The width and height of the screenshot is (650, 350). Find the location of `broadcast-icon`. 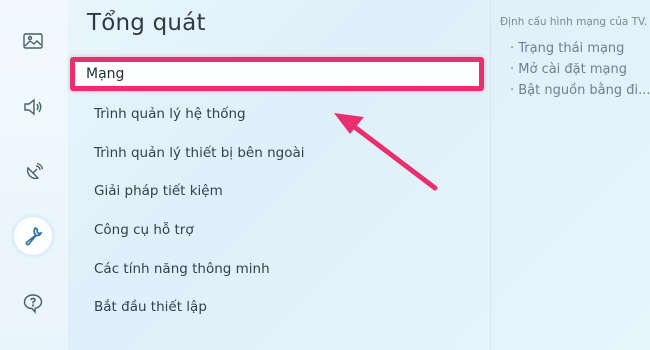

broadcast-icon is located at coordinates (33, 173).